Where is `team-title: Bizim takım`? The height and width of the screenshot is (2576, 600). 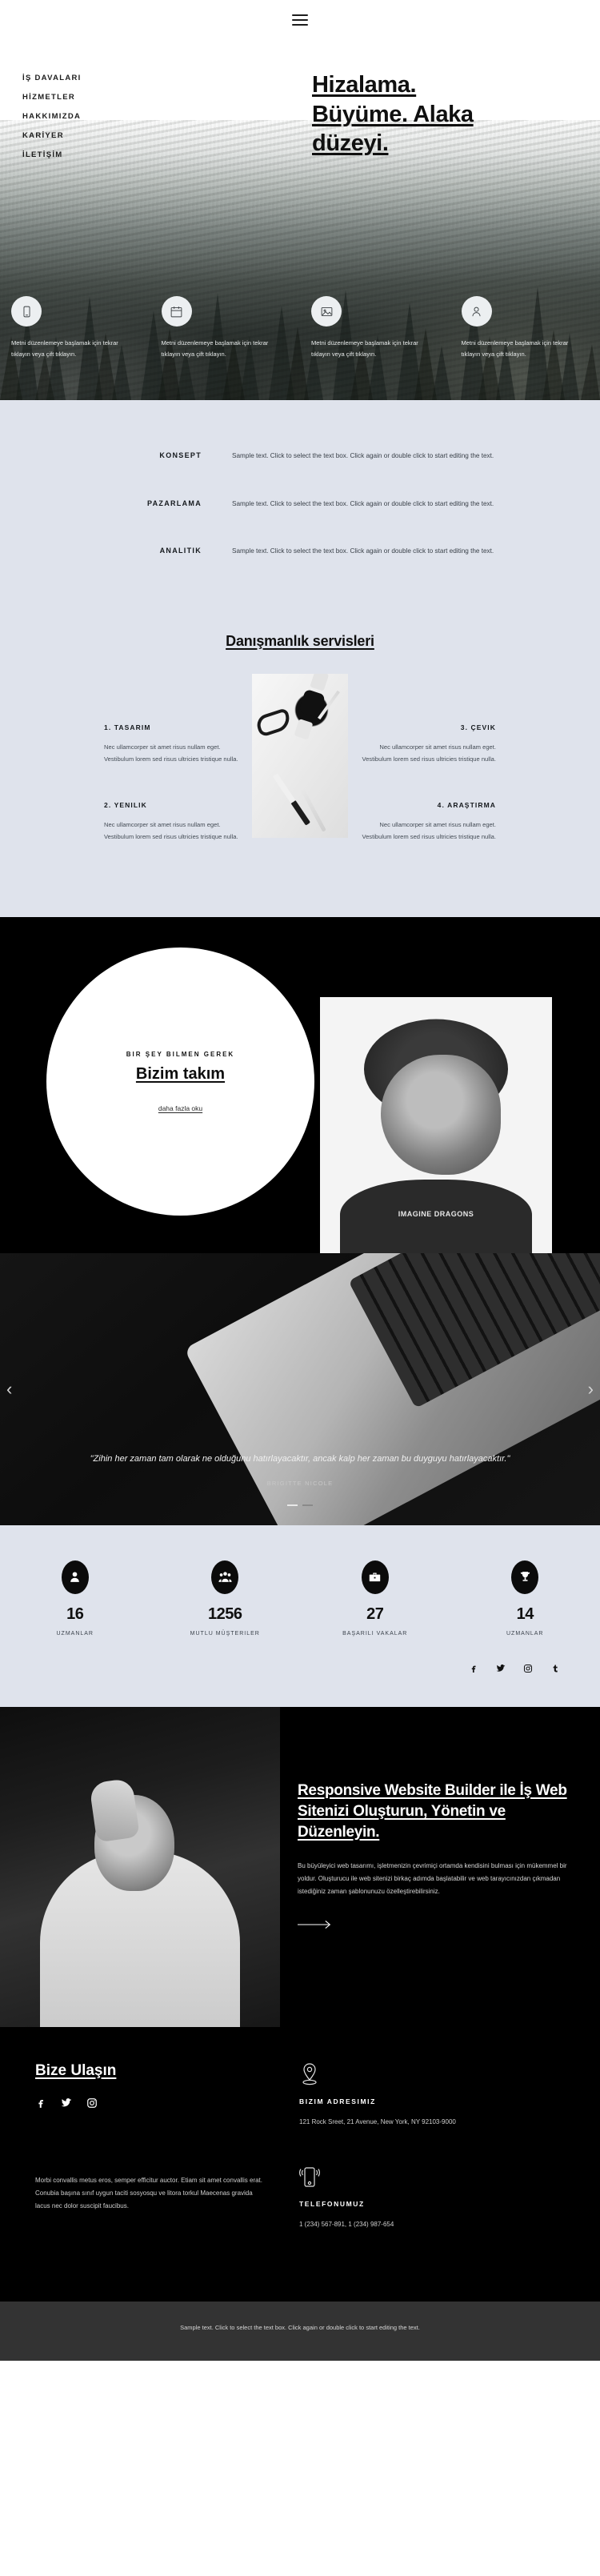 team-title: Bizim takım is located at coordinates (180, 1073).